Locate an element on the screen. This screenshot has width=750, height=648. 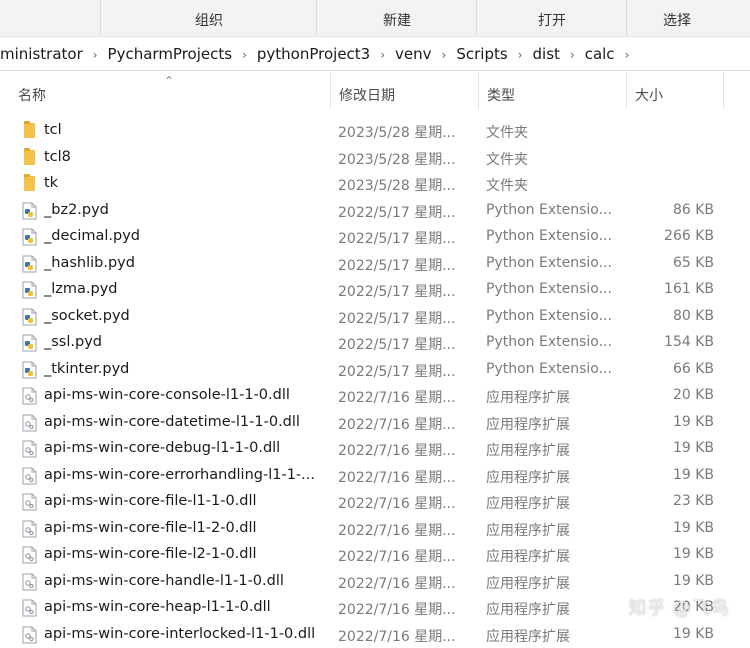
breadcrumb-item: pythonProject3 is located at coordinates (313, 54).